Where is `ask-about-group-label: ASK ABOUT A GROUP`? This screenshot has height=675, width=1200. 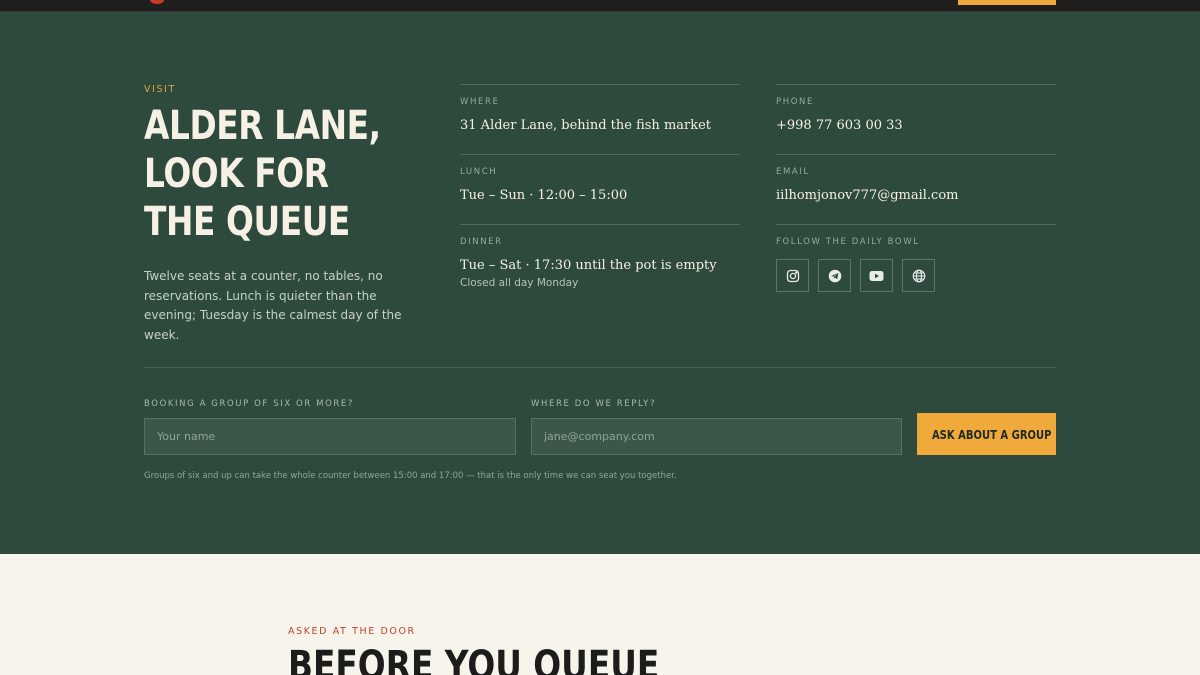
ask-about-group-label: ASK ABOUT A GROUP is located at coordinates (991, 434).